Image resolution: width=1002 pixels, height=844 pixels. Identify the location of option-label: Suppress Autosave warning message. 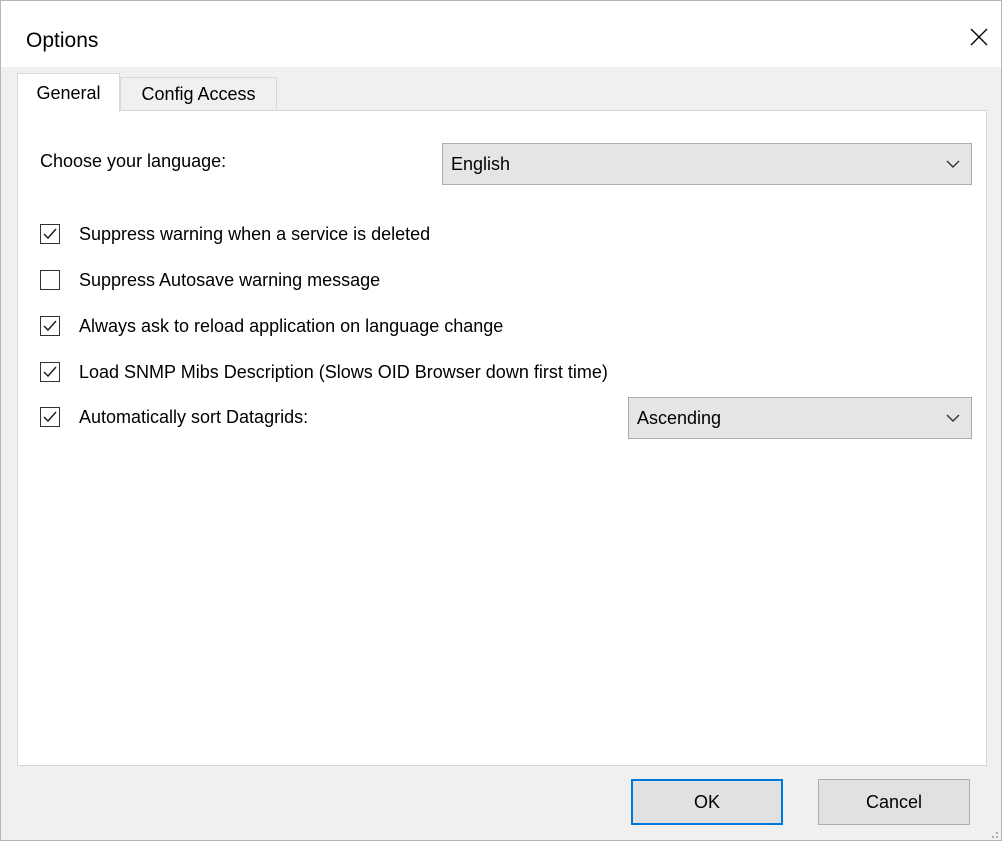
(230, 280).